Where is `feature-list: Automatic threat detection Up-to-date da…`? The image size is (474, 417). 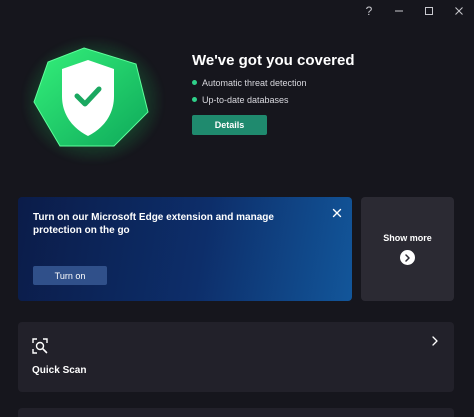
feature-list: Automatic threat detection Up-to-date da… is located at coordinates (249, 91).